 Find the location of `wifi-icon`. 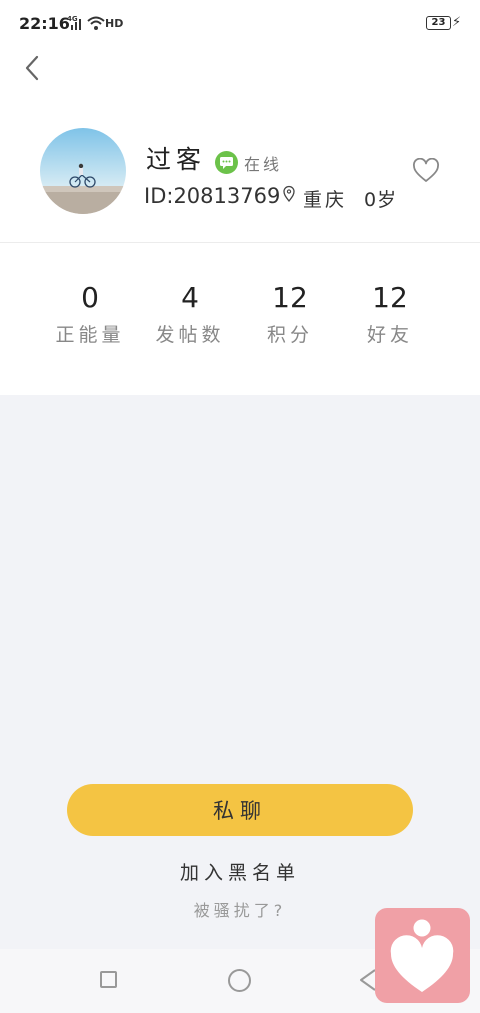

wifi-icon is located at coordinates (96, 23).